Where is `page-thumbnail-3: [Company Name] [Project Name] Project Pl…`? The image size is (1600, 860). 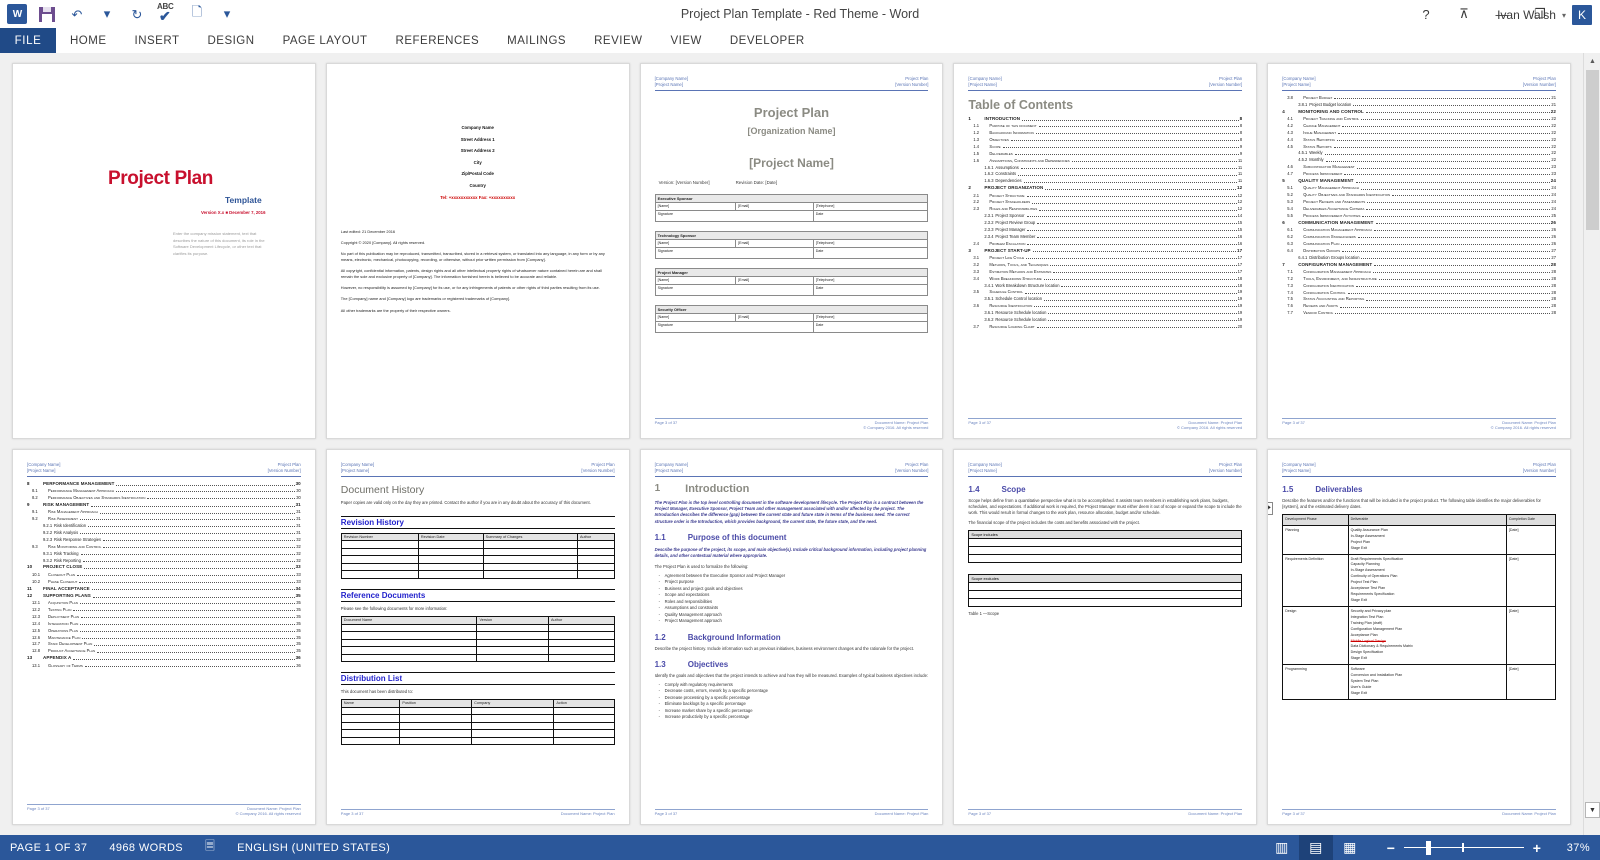 page-thumbnail-3: [Company Name] [Project Name] Project Pl… is located at coordinates (791, 251).